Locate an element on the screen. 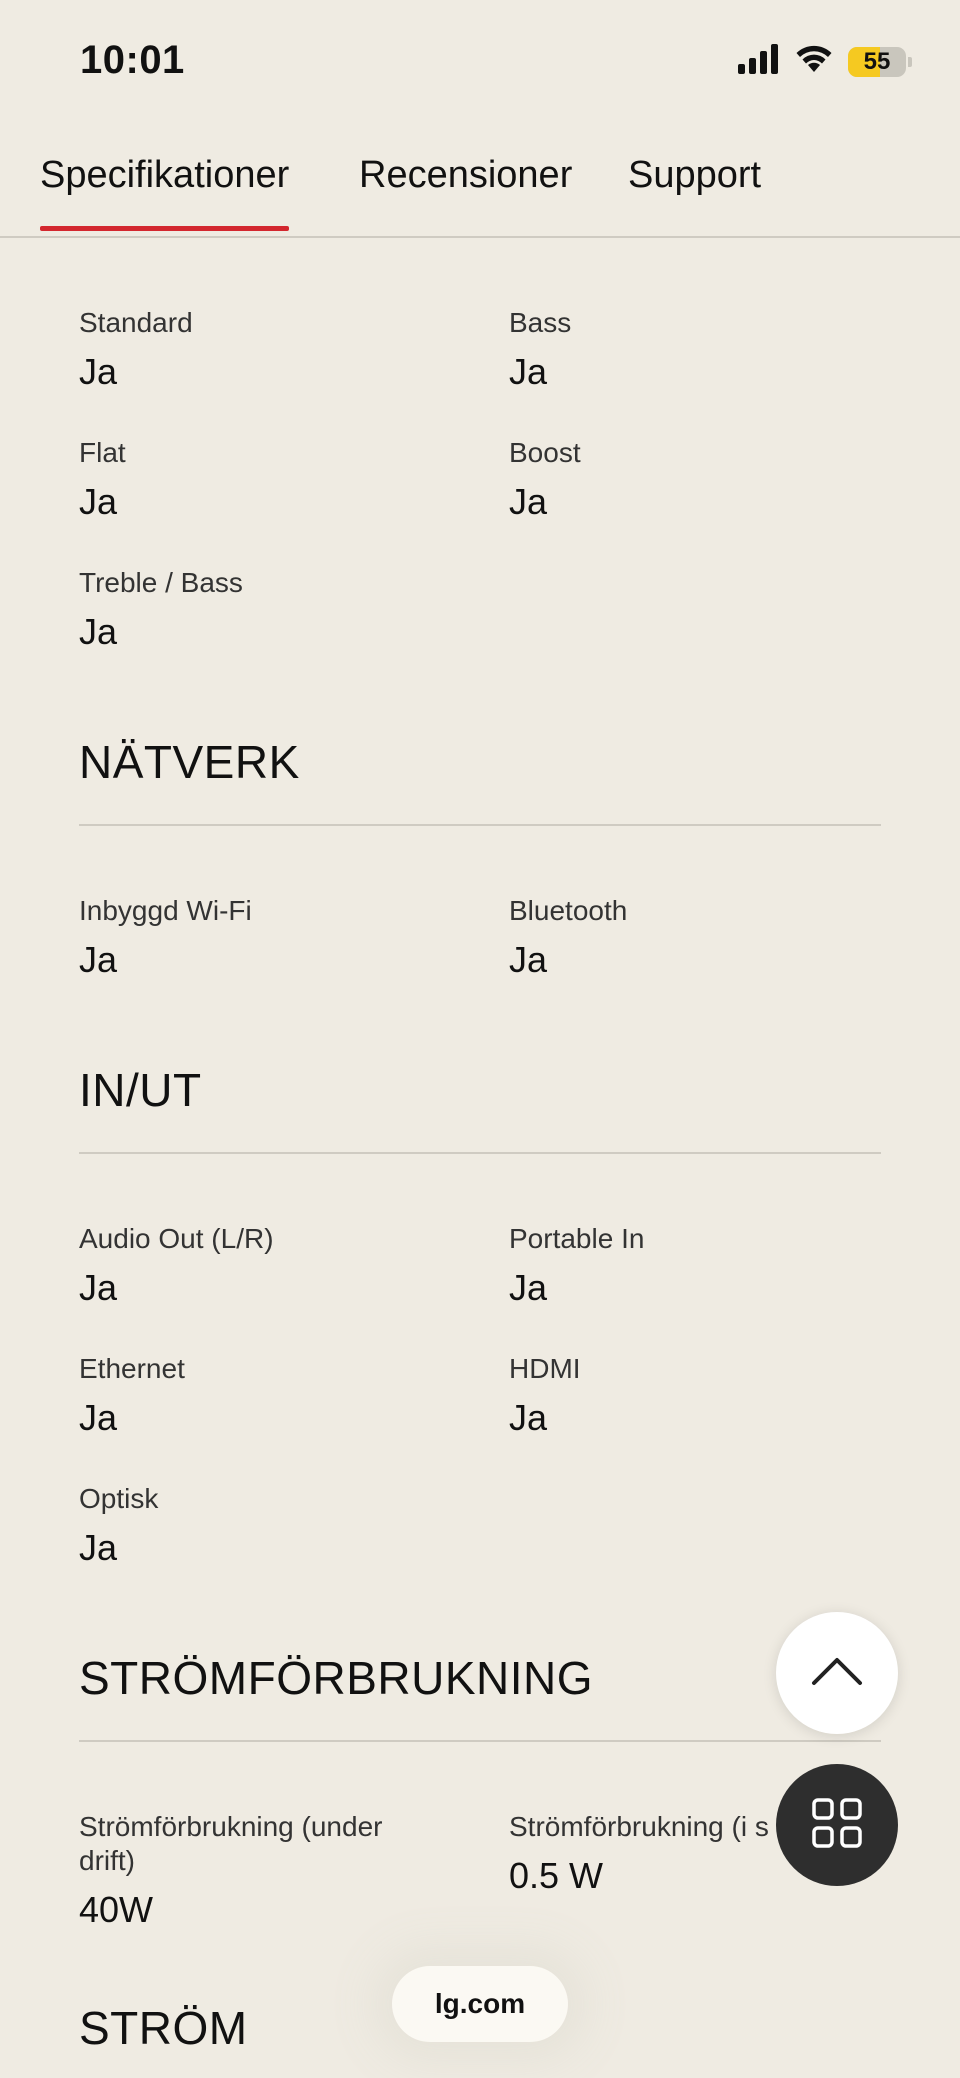 The height and width of the screenshot is (2078, 960). grid-icon is located at coordinates (837, 1825).